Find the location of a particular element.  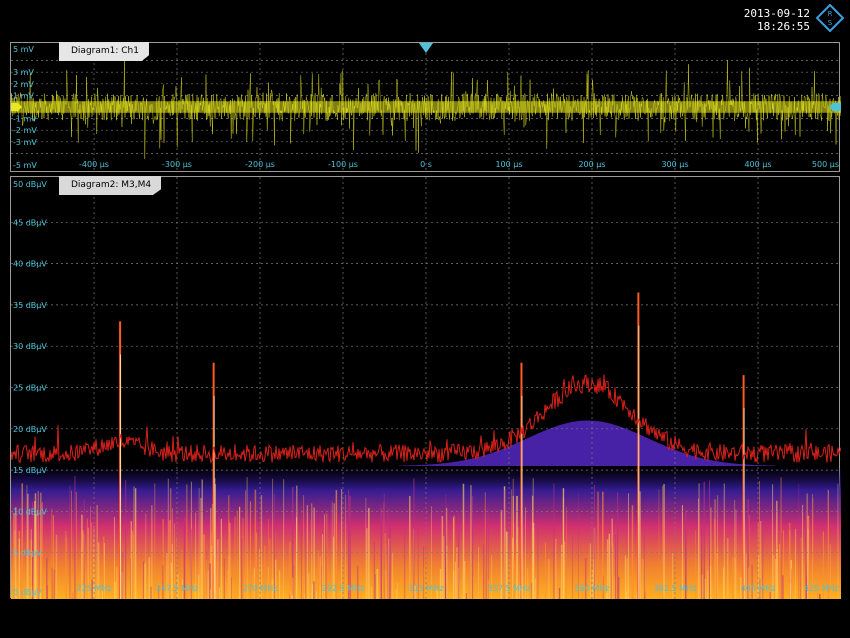

x-tick-label: -100 µs is located at coordinates (343, 164).